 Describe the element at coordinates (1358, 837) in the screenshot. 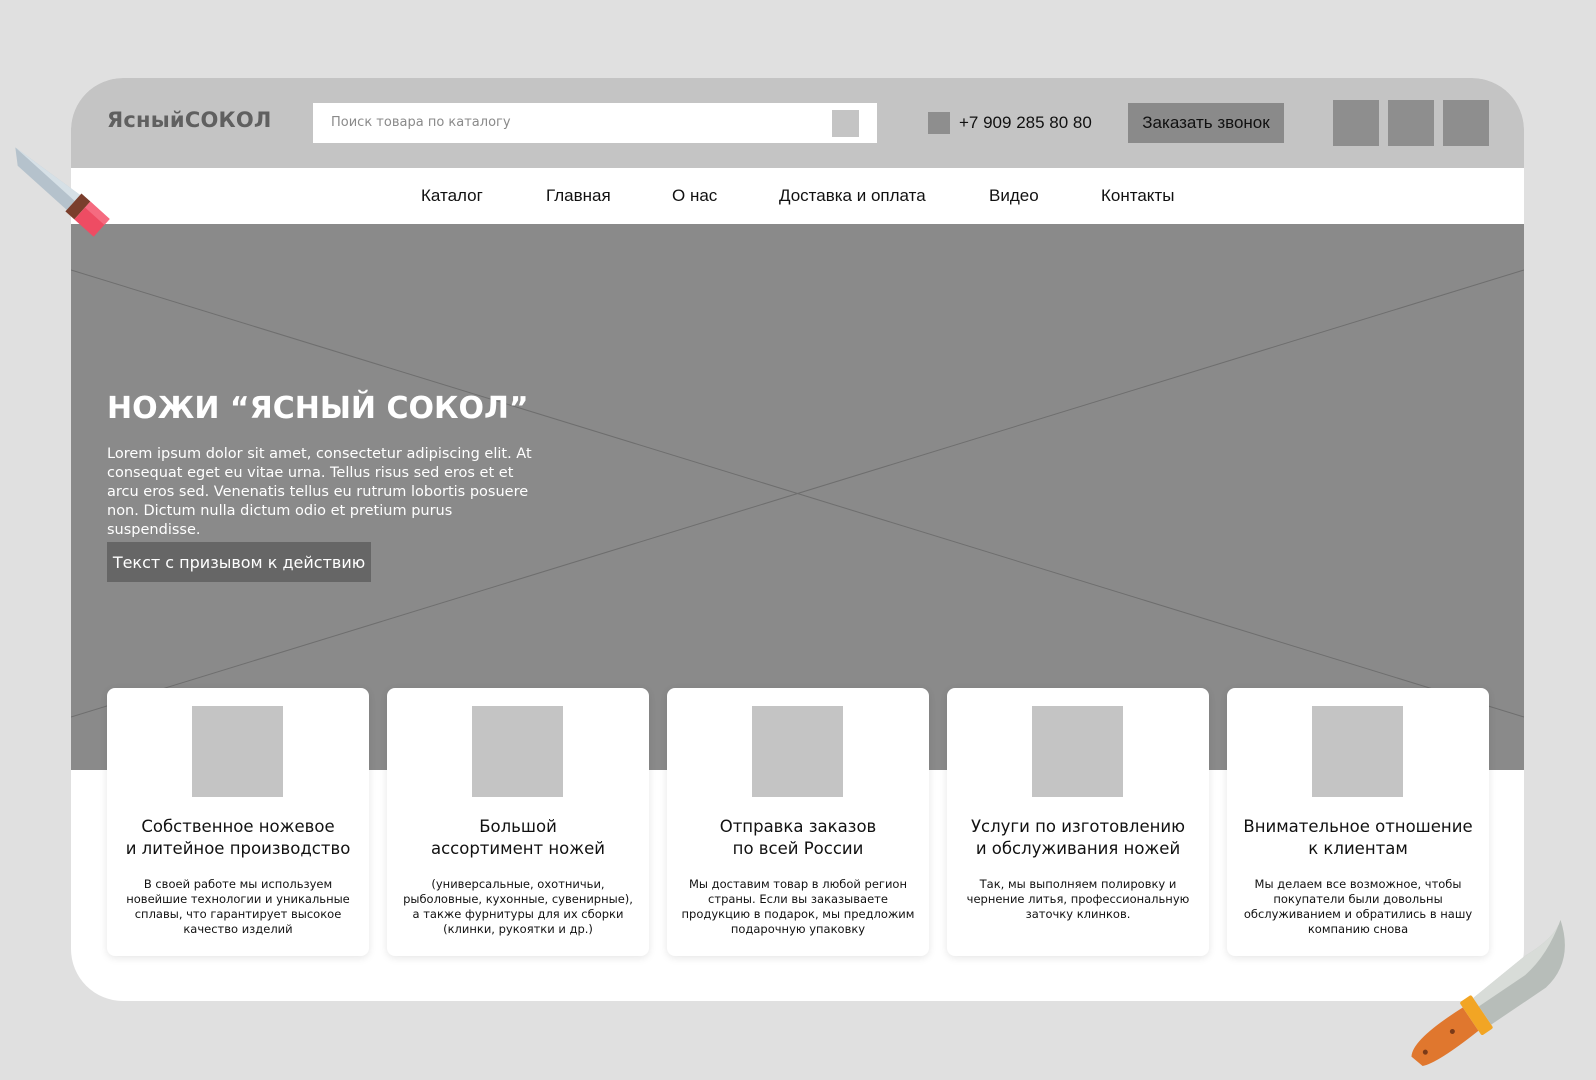

I see `feature-title: Внимательное отношение к клиентам` at that location.